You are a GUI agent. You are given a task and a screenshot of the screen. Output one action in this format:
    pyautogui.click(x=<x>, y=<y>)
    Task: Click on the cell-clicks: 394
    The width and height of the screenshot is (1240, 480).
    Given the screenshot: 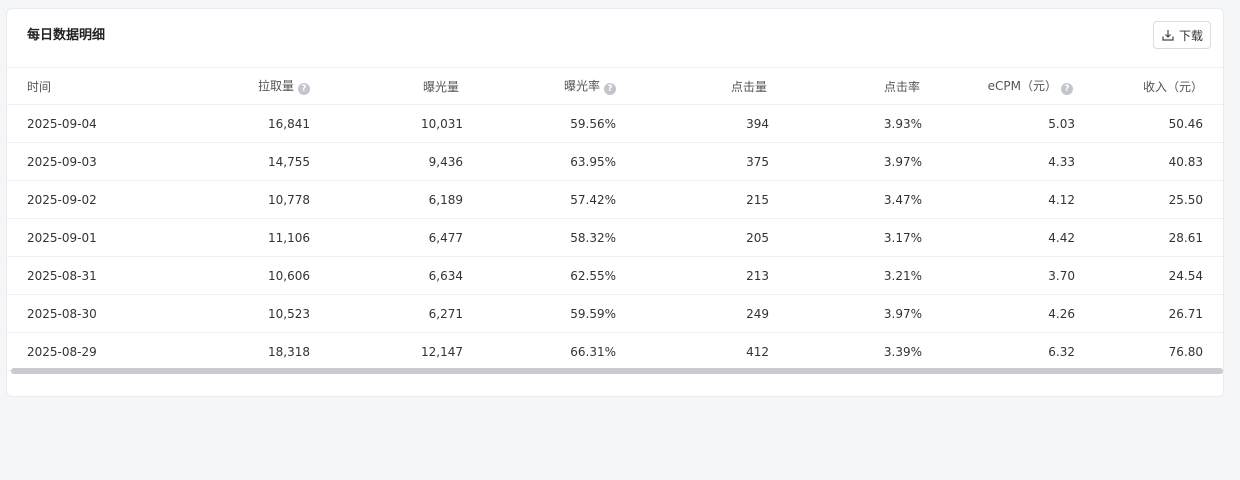 What is the action you would take?
    pyautogui.click(x=692, y=123)
    